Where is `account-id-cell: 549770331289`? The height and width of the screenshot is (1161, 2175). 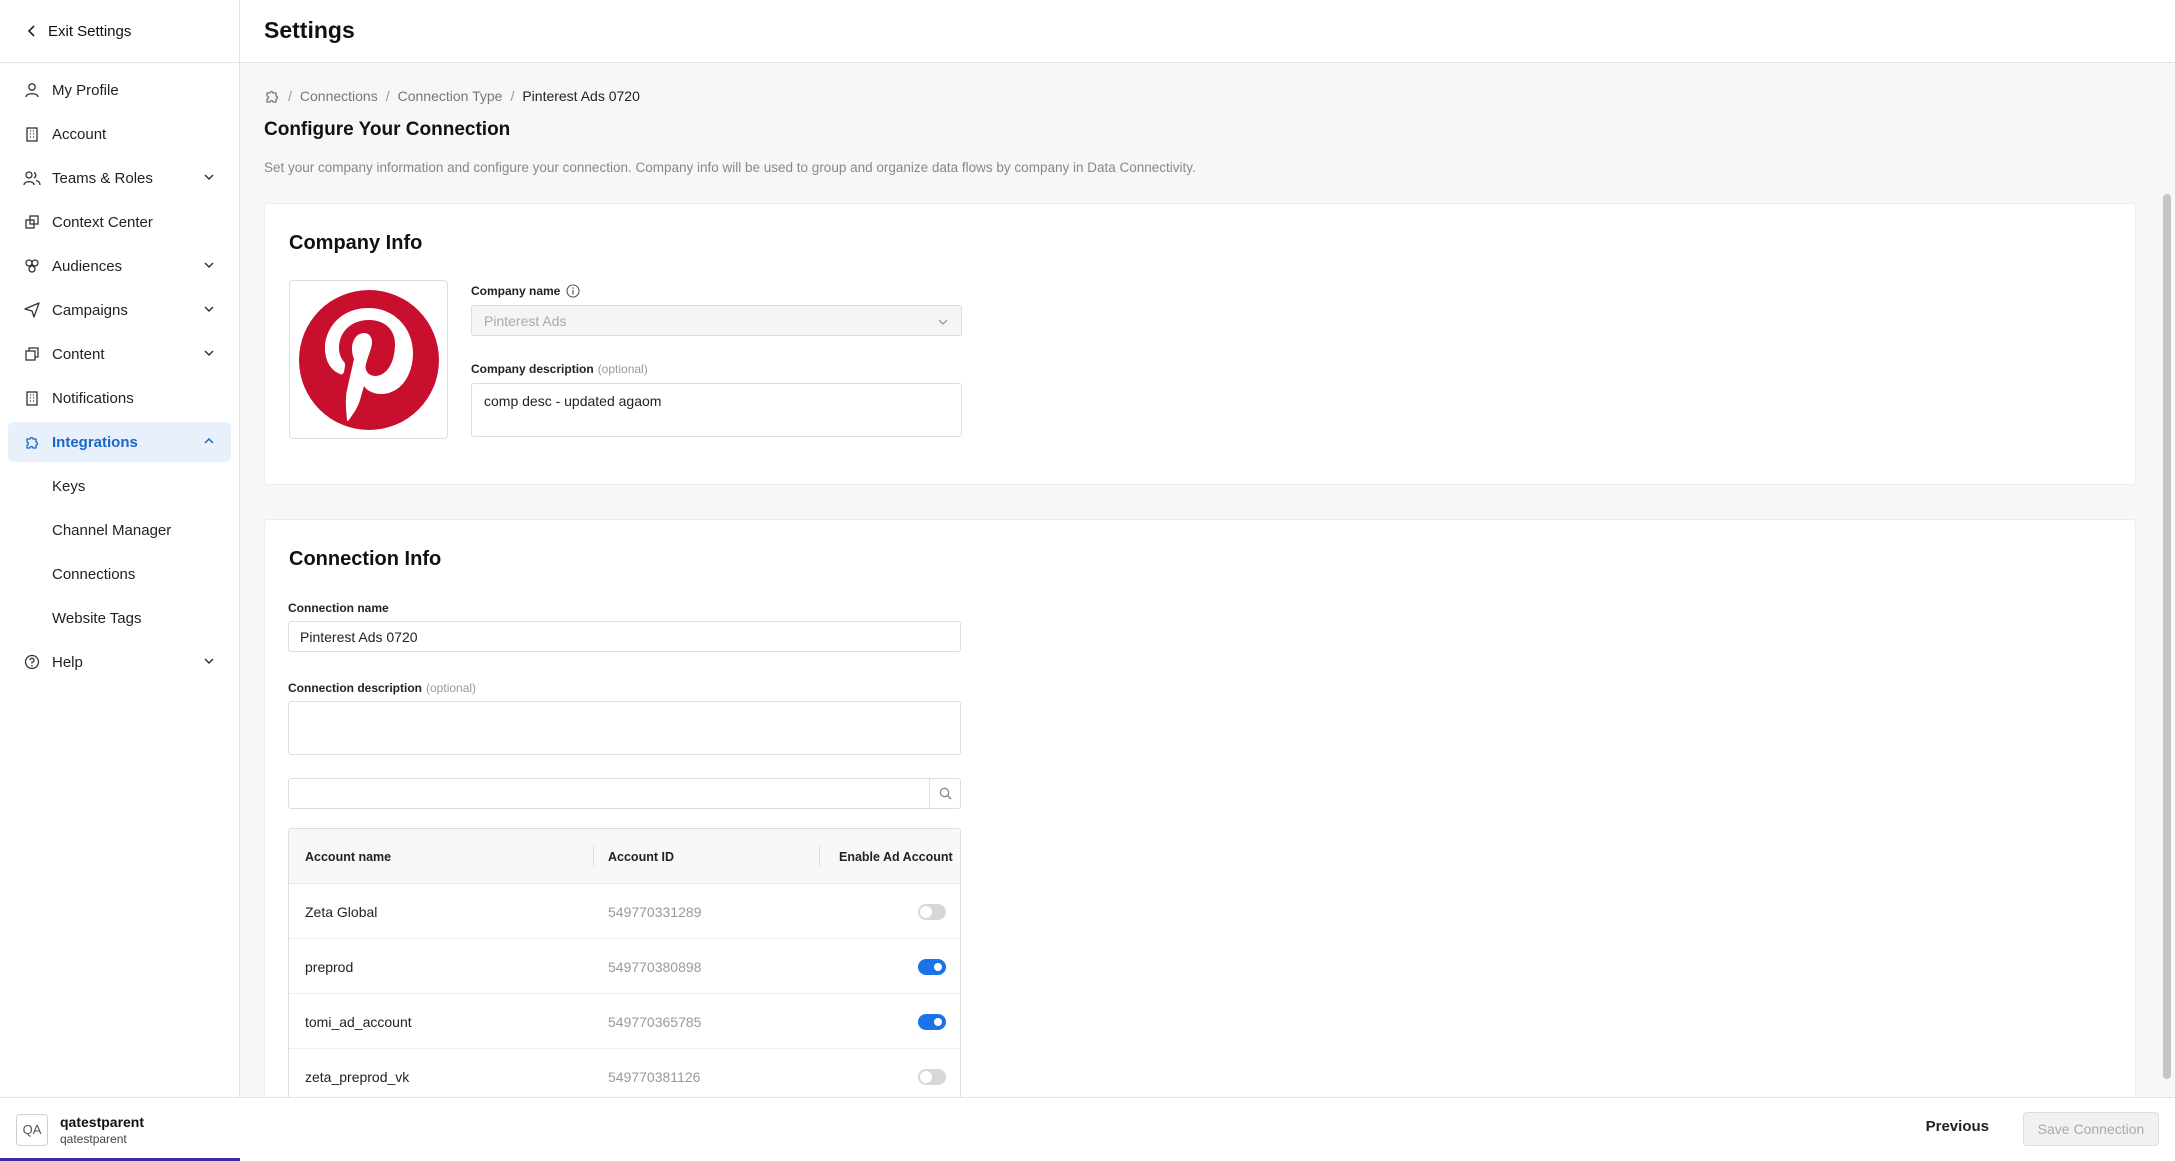 account-id-cell: 549770331289 is located at coordinates (655, 911).